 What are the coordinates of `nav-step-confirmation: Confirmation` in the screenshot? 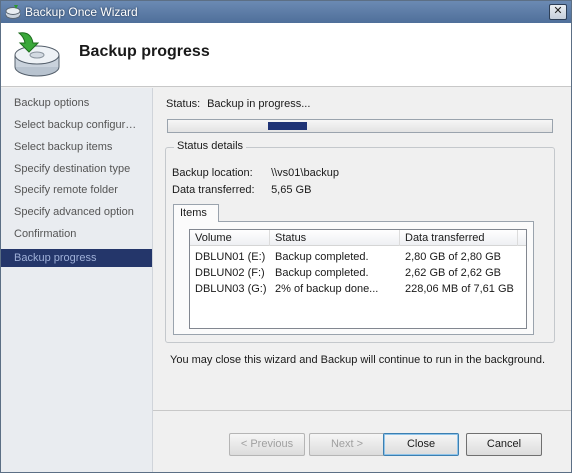 It's located at (76, 234).